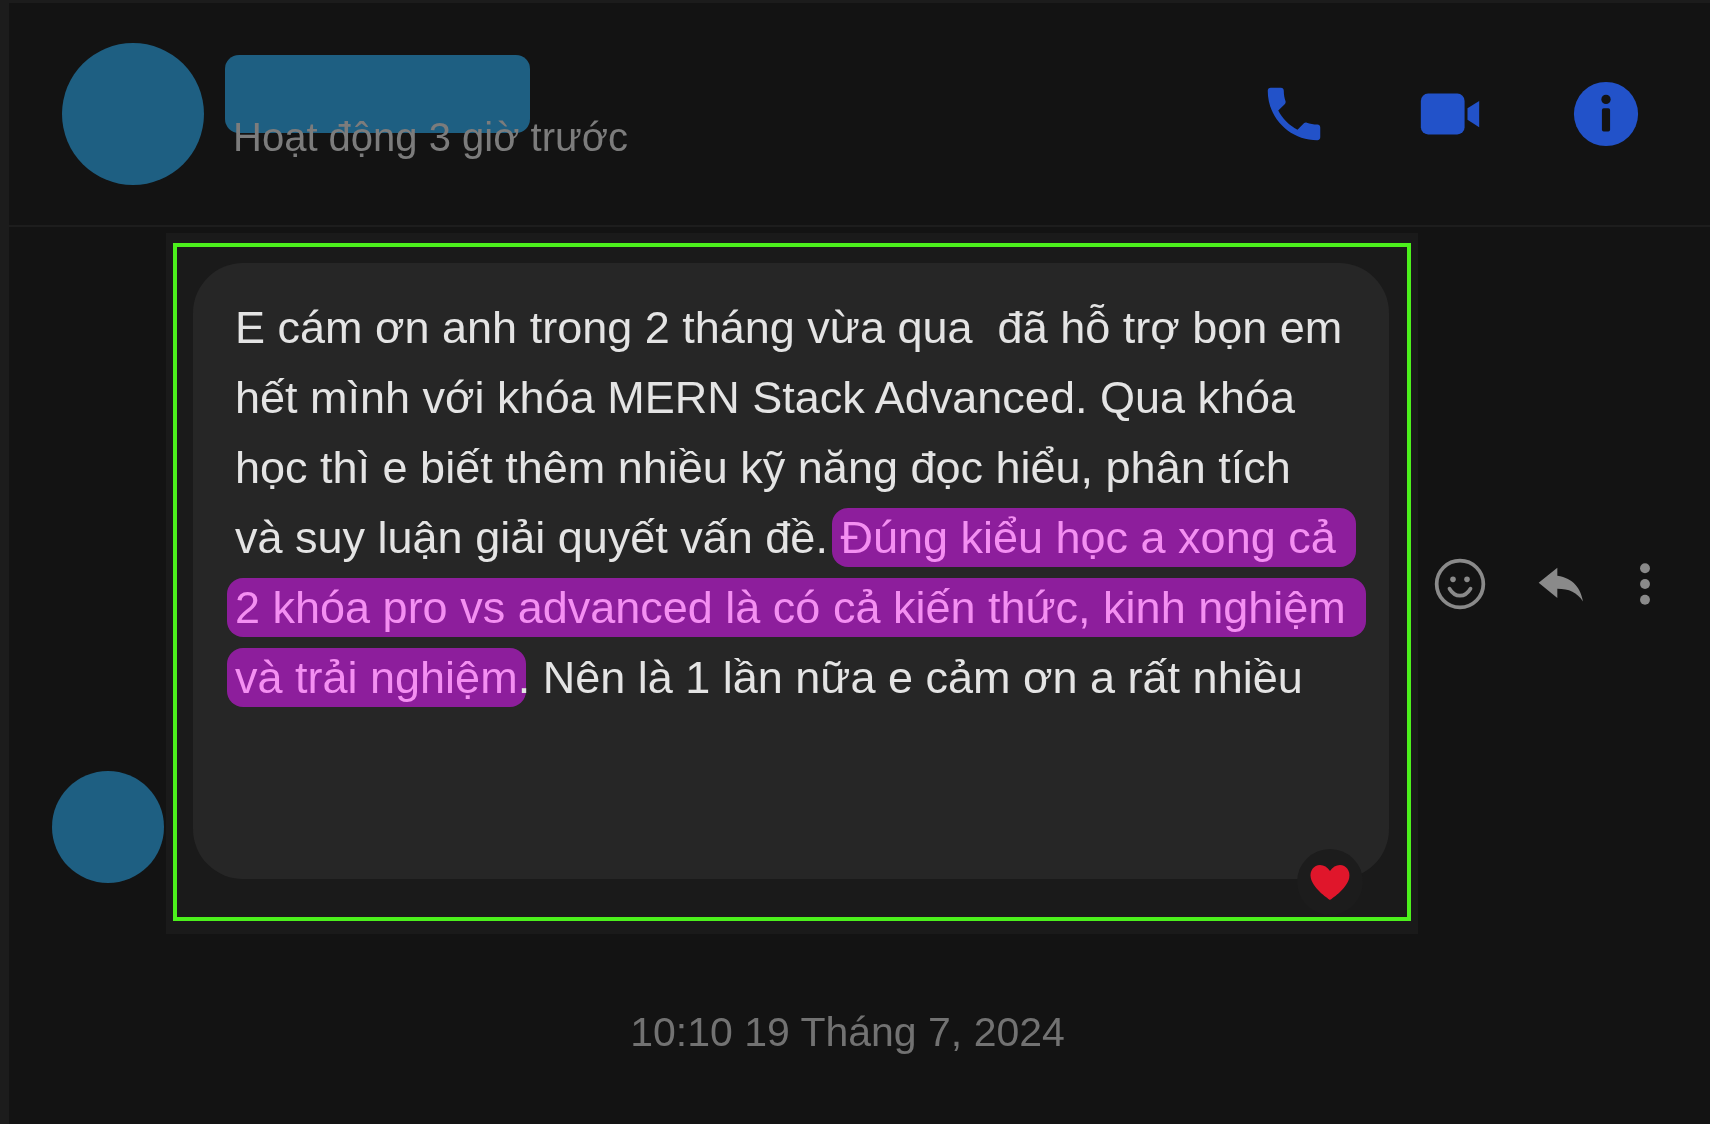  I want to click on timestamp: 10:10 19 Tháng 7, 2024, so click(847, 1032).